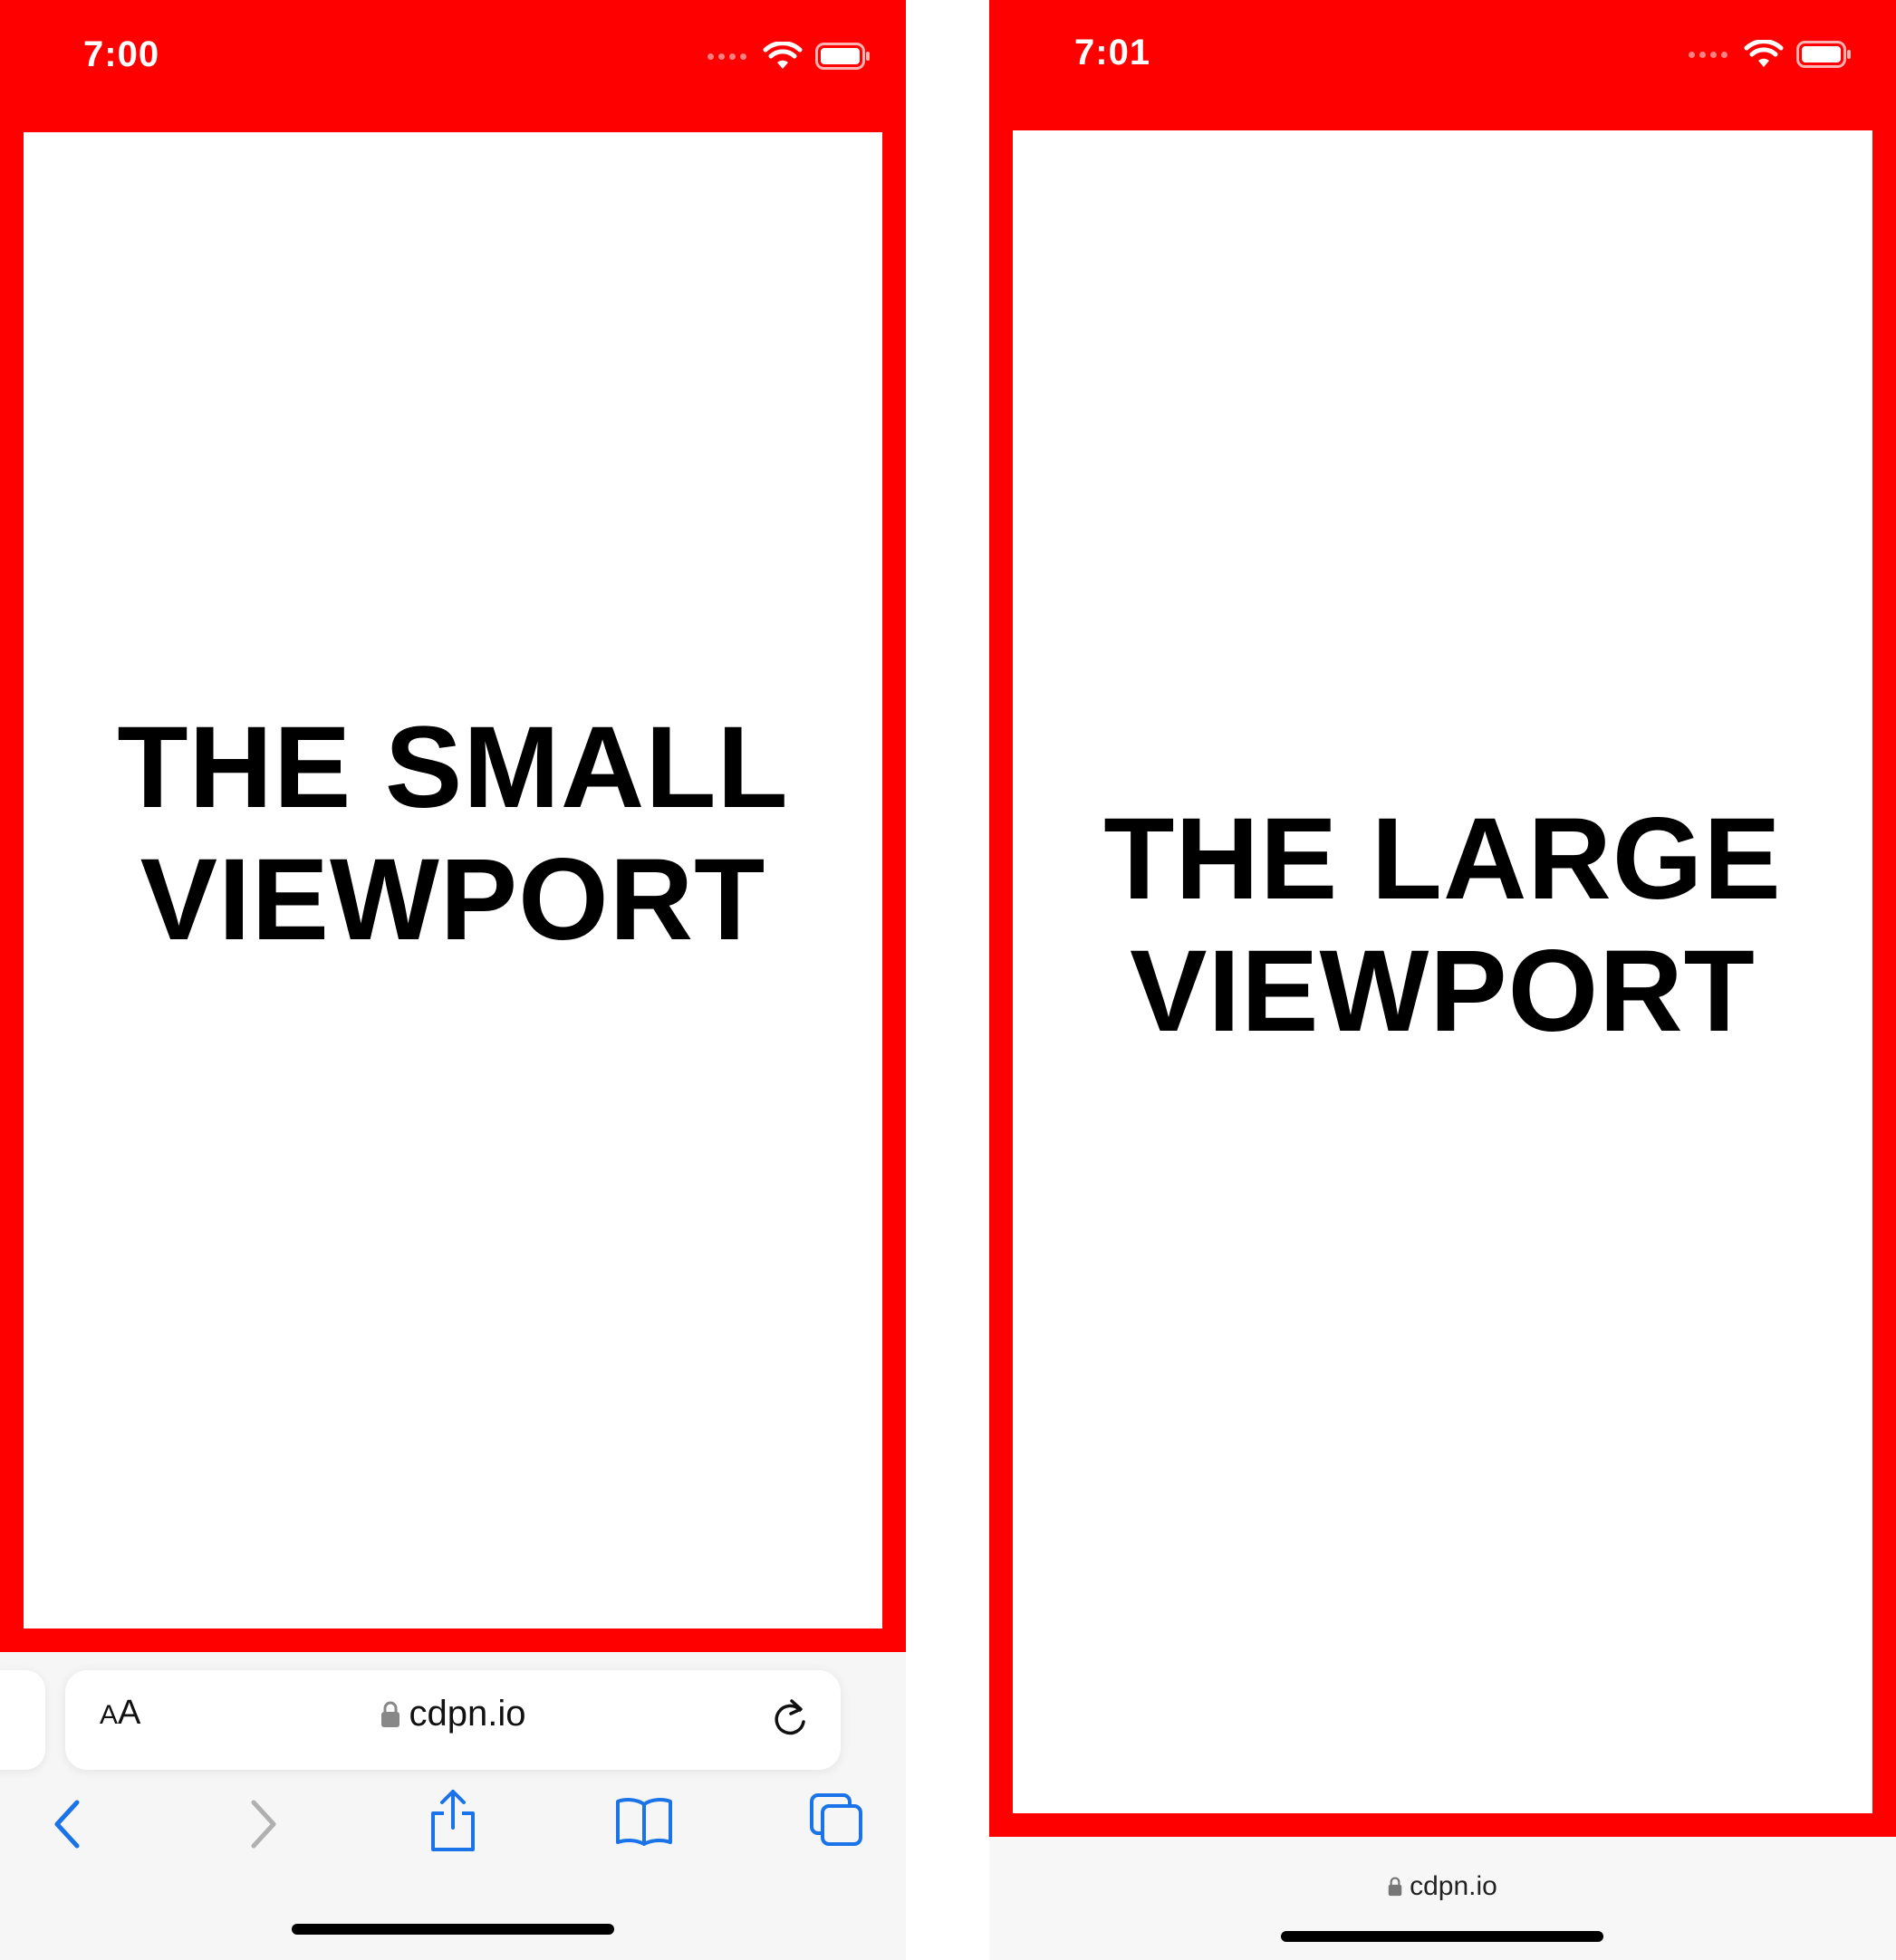 Image resolution: width=1896 pixels, height=1960 pixels. I want to click on status-time: 7:00, so click(121, 54).